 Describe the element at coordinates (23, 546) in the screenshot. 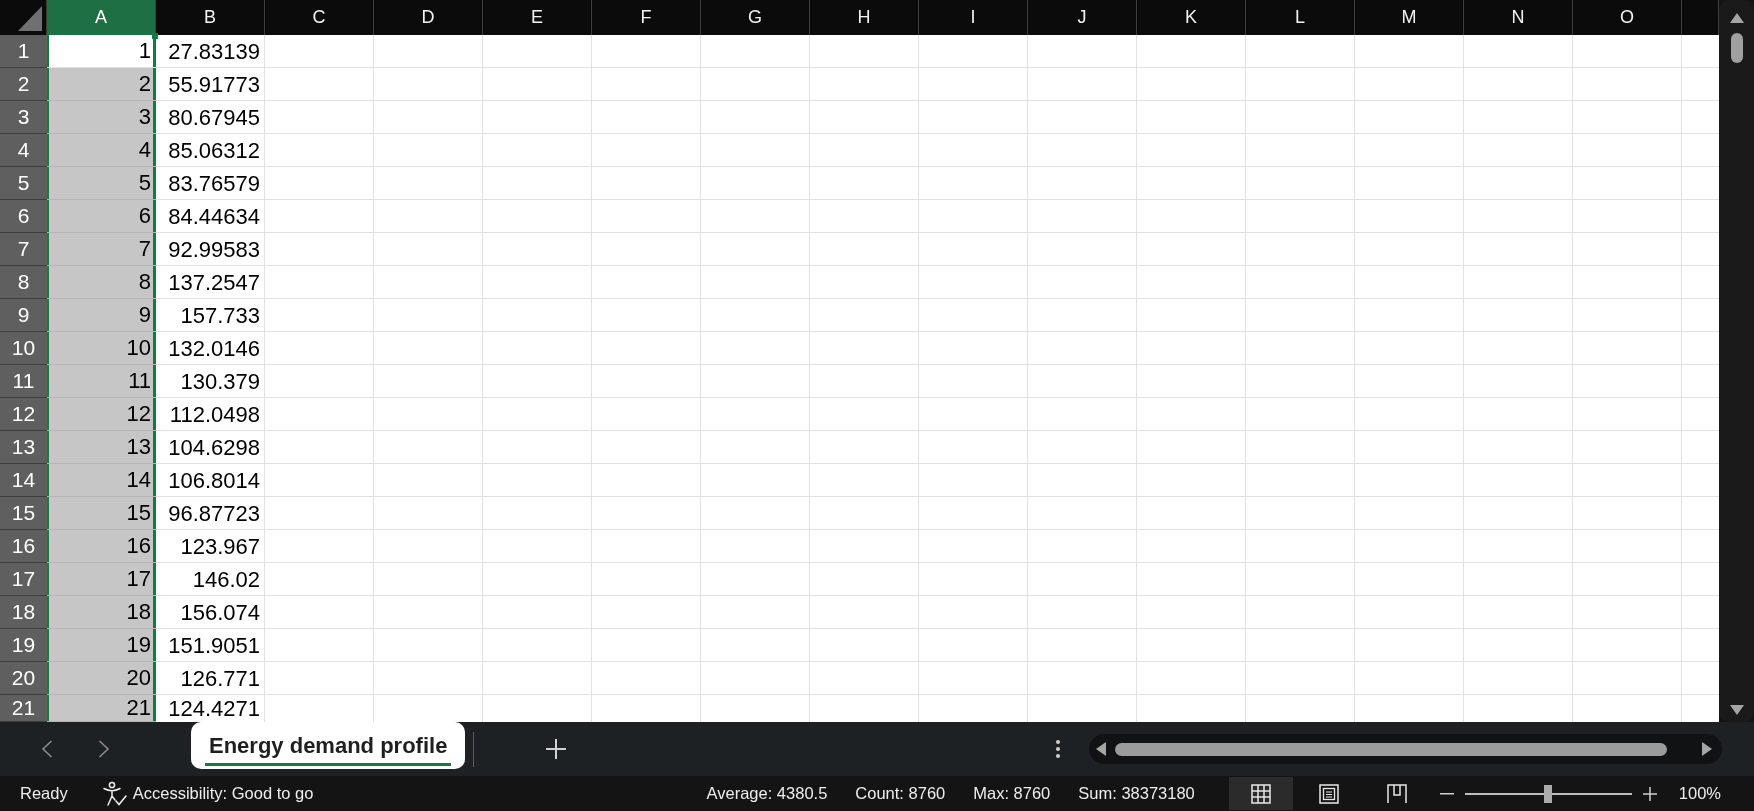

I see `row-header: 16` at that location.